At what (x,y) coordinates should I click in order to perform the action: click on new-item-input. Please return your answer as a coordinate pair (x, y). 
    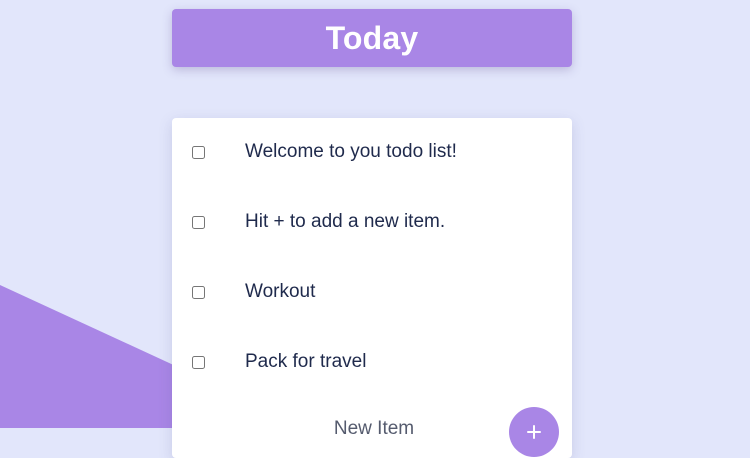
    Looking at the image, I should click on (374, 429).